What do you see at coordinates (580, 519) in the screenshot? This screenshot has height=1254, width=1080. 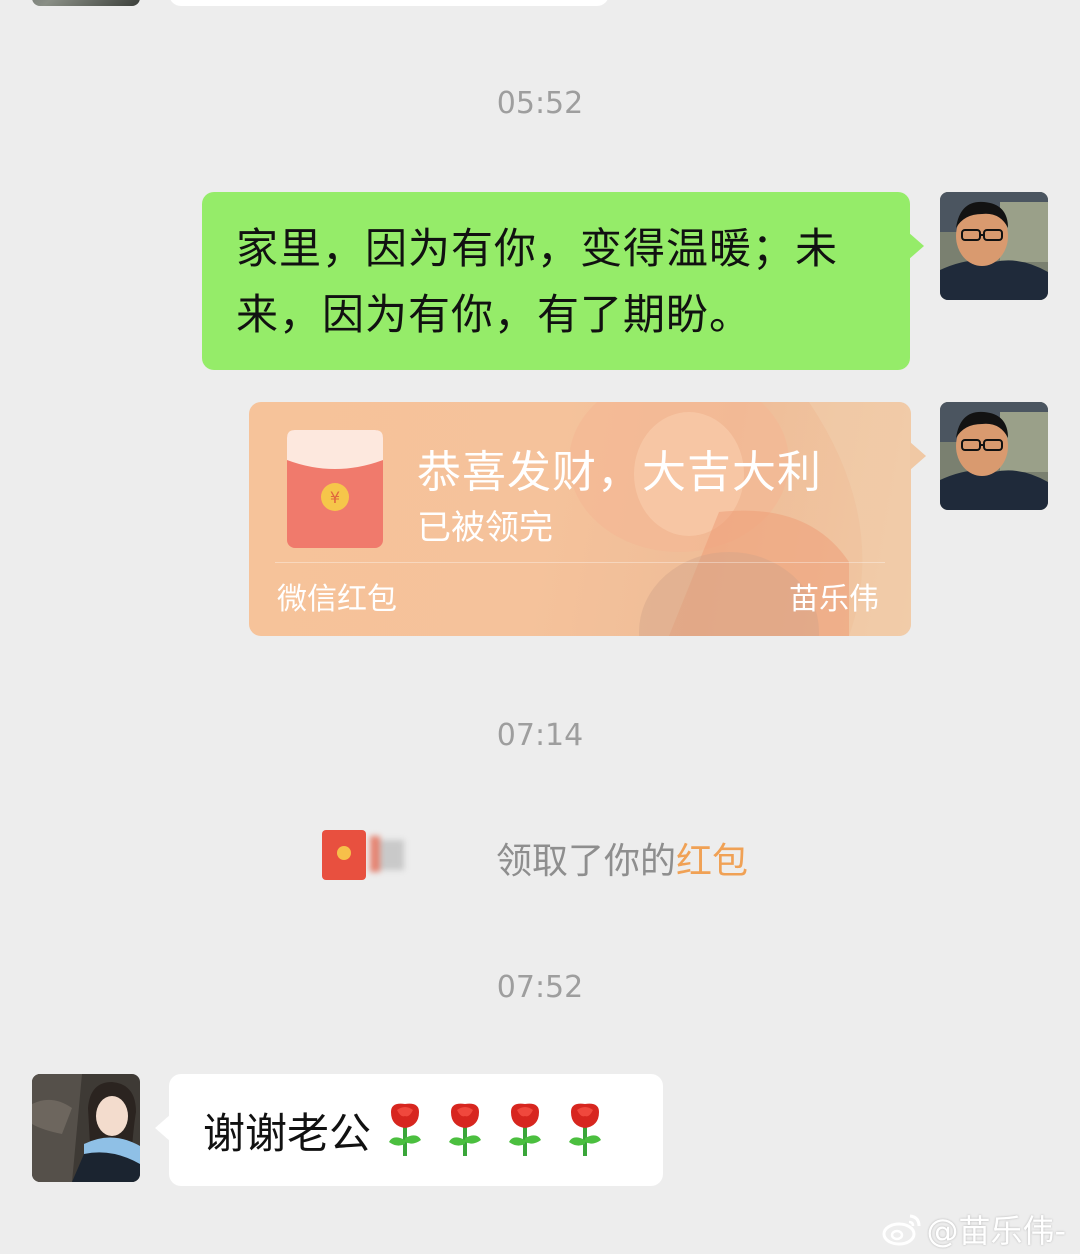 I see `red-packet-card: ¥ 恭喜发财，大吉大利 已被领完 微信红包 苗乐伟` at bounding box center [580, 519].